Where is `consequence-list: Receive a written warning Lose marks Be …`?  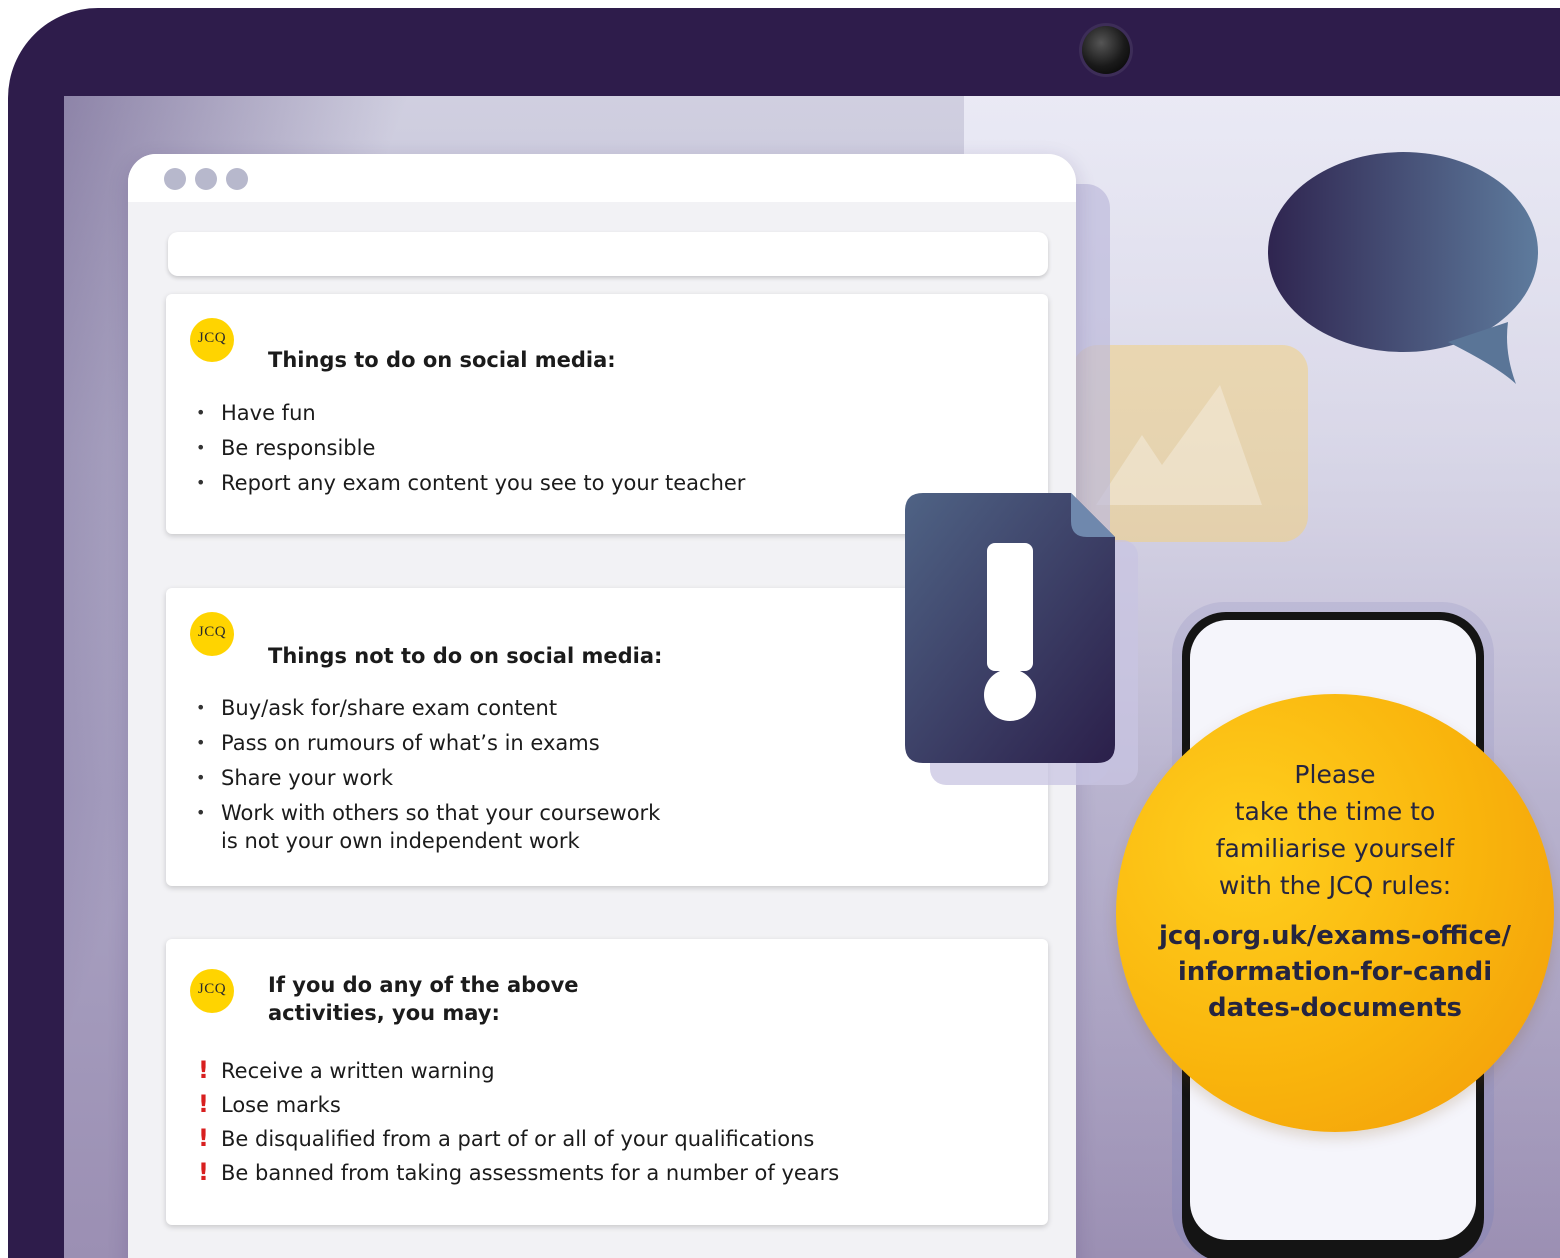 consequence-list: Receive a written warning Lose marks Be … is located at coordinates (517, 1125).